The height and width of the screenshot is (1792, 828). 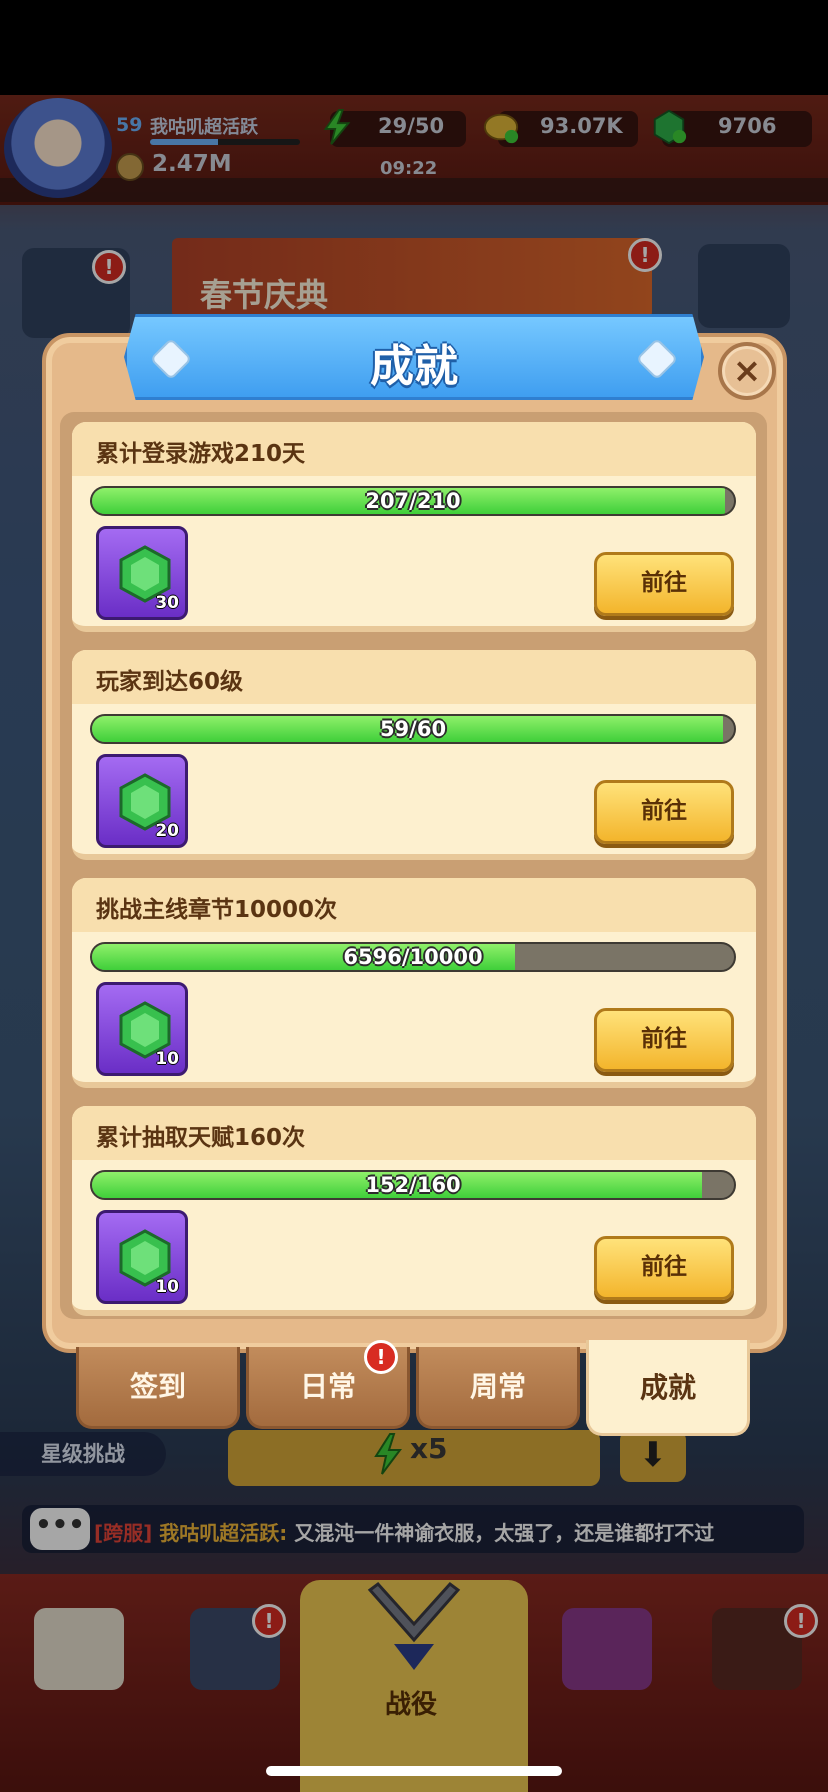 What do you see at coordinates (142, 801) in the screenshot?
I see `reward-item: 20` at bounding box center [142, 801].